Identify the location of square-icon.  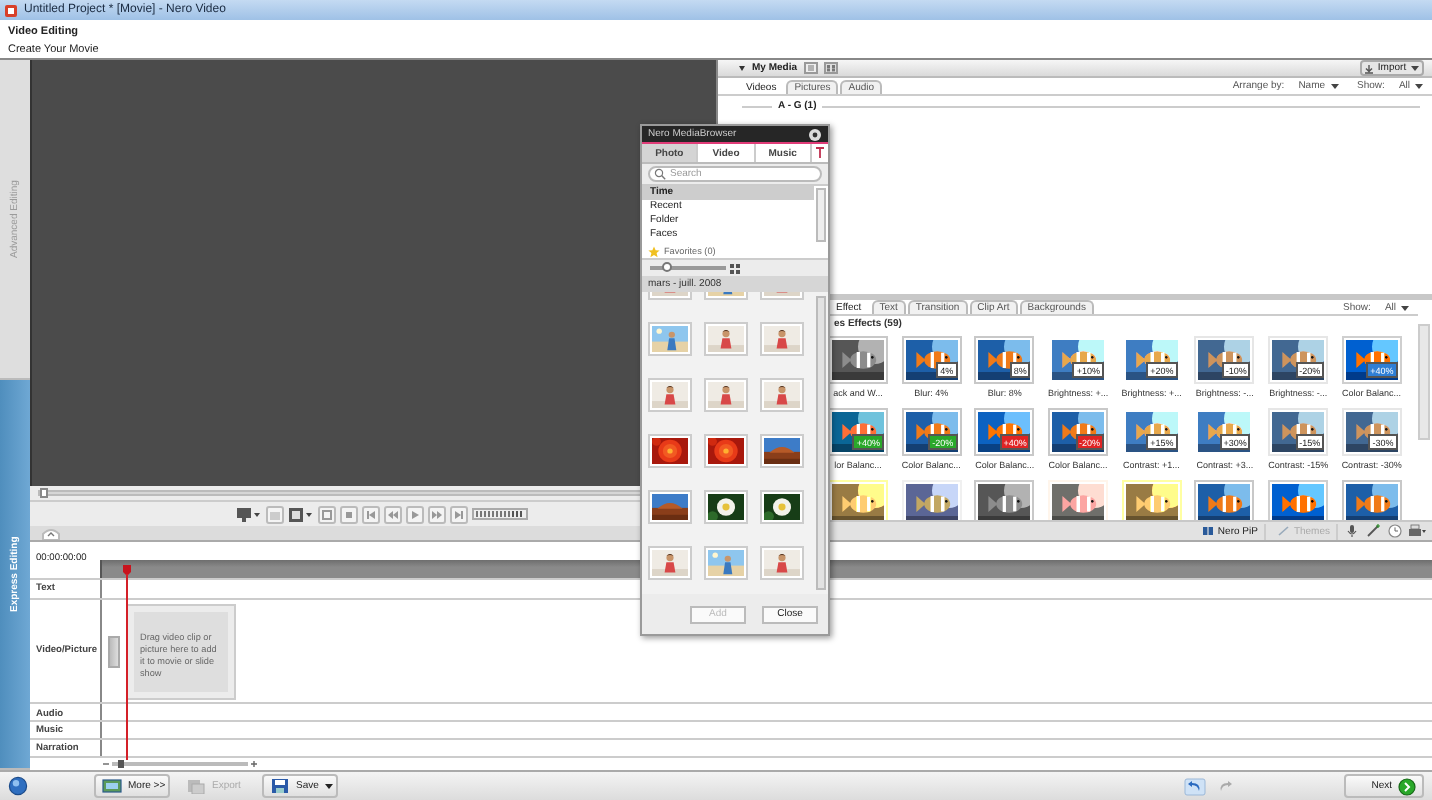
(326, 514).